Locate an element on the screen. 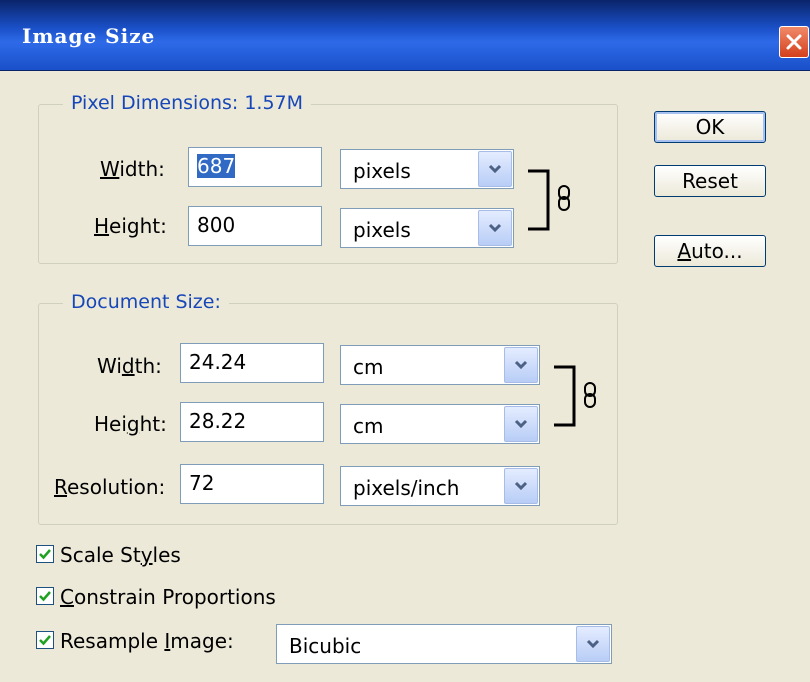  close-button is located at coordinates (794, 42).